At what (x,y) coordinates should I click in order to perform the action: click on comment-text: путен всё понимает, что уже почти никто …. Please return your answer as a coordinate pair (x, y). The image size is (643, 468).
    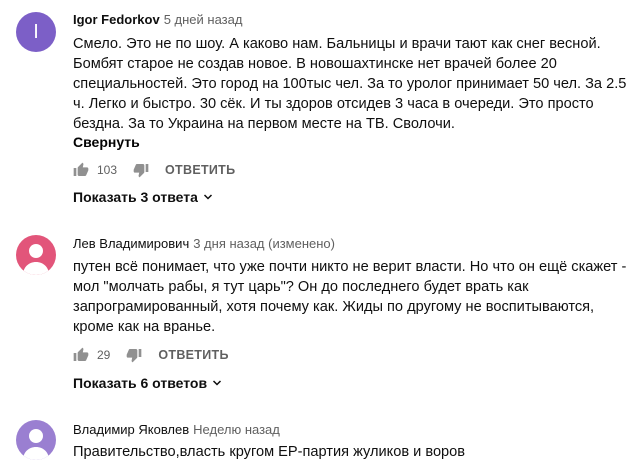
    Looking at the image, I should click on (350, 297).